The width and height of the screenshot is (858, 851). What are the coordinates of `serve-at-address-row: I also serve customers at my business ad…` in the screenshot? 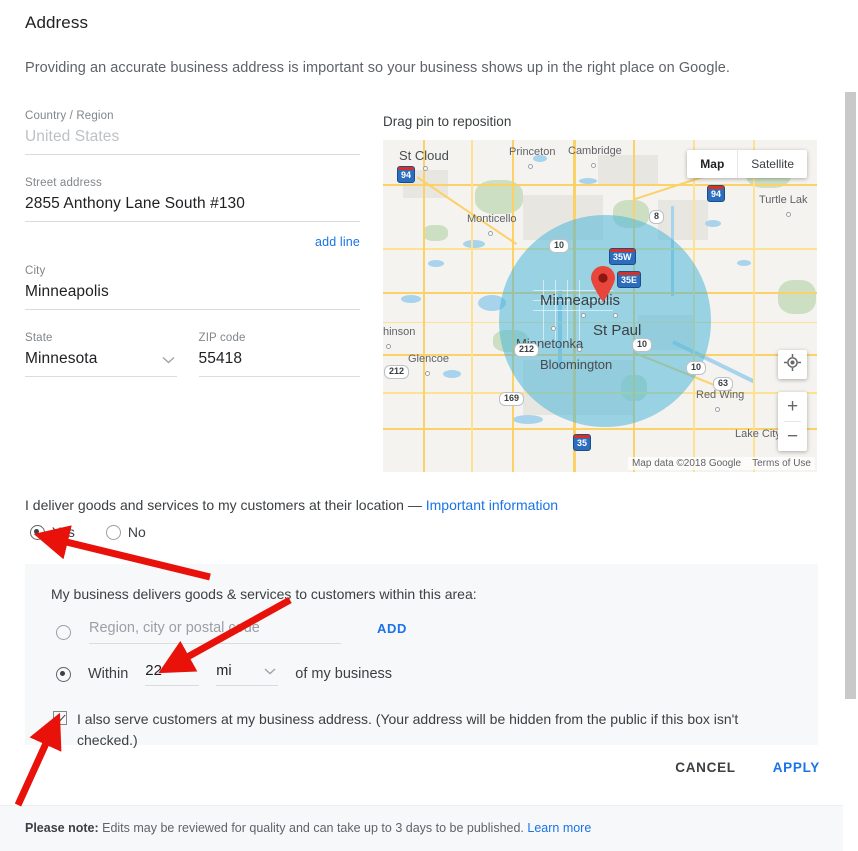 It's located at (418, 730).